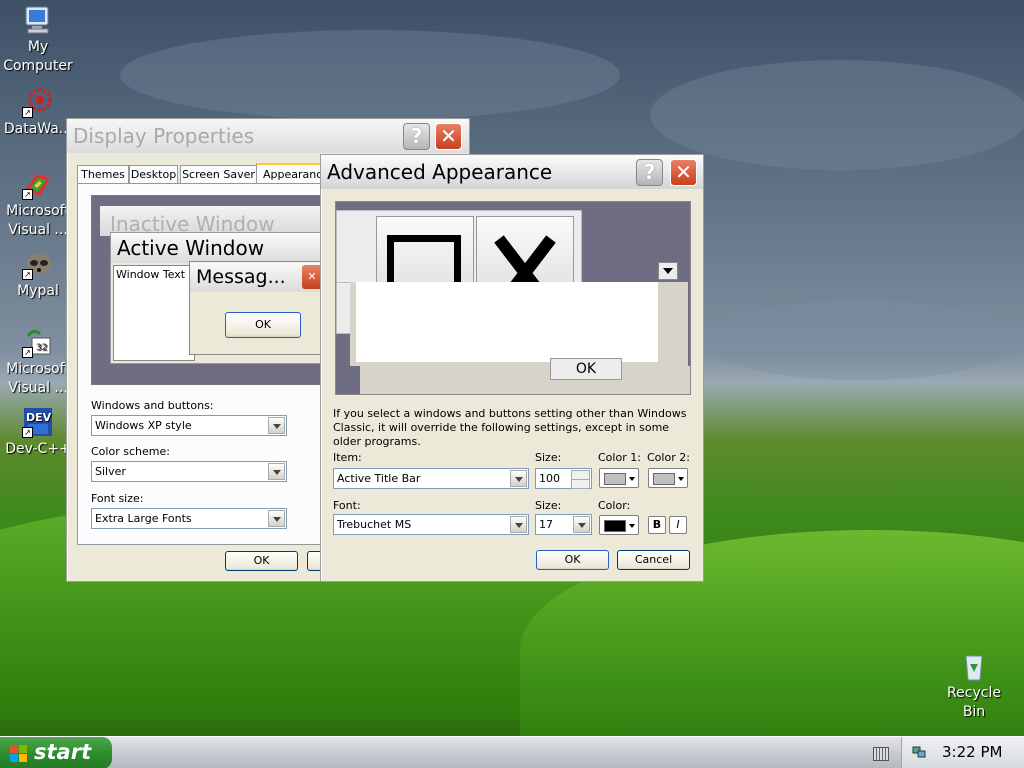  Describe the element at coordinates (189, 518) in the screenshot. I see `font-size-select: Extra Large Fonts` at that location.